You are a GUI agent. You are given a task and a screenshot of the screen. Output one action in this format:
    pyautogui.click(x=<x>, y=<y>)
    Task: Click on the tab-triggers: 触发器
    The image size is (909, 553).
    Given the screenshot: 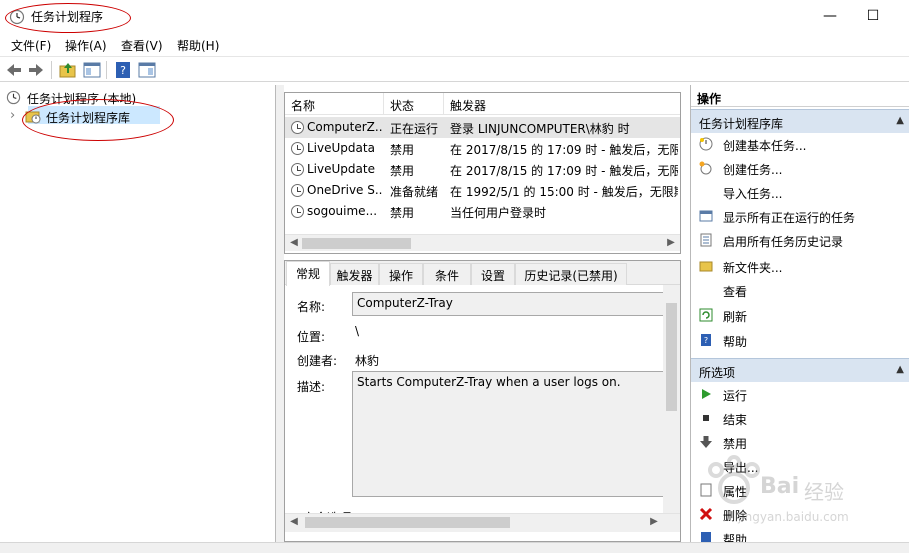 What is the action you would take?
    pyautogui.click(x=354, y=274)
    